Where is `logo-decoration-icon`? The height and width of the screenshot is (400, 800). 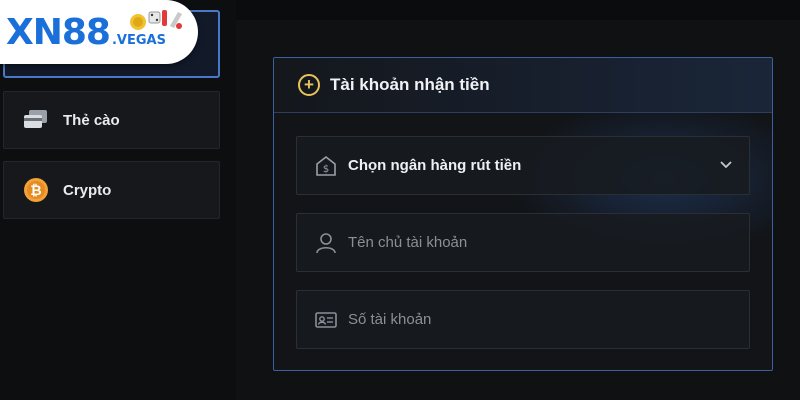
logo-decoration-icon is located at coordinates (156, 20).